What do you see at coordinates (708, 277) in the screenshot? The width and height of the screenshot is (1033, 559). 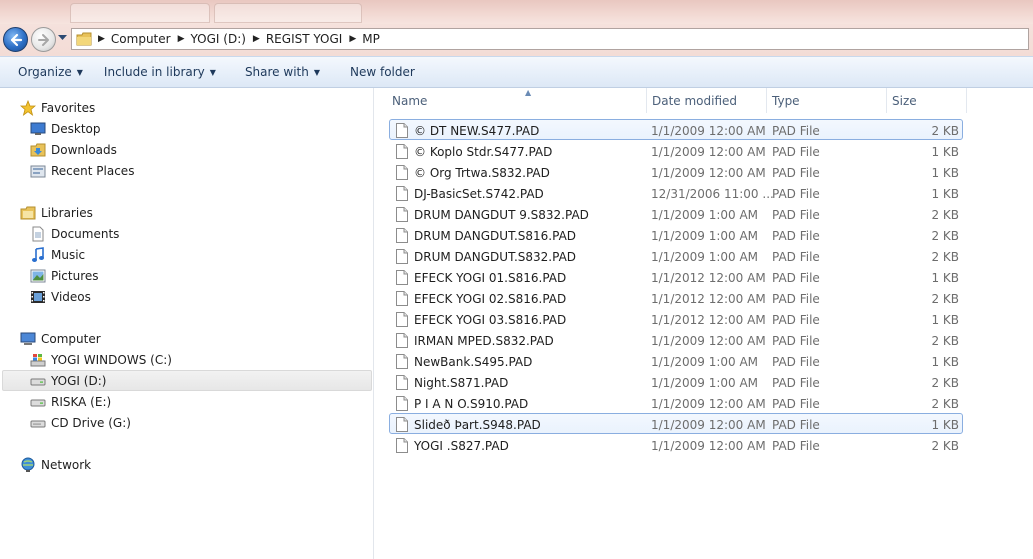 I see `file-date: 1/1/2012 12:00 AM` at bounding box center [708, 277].